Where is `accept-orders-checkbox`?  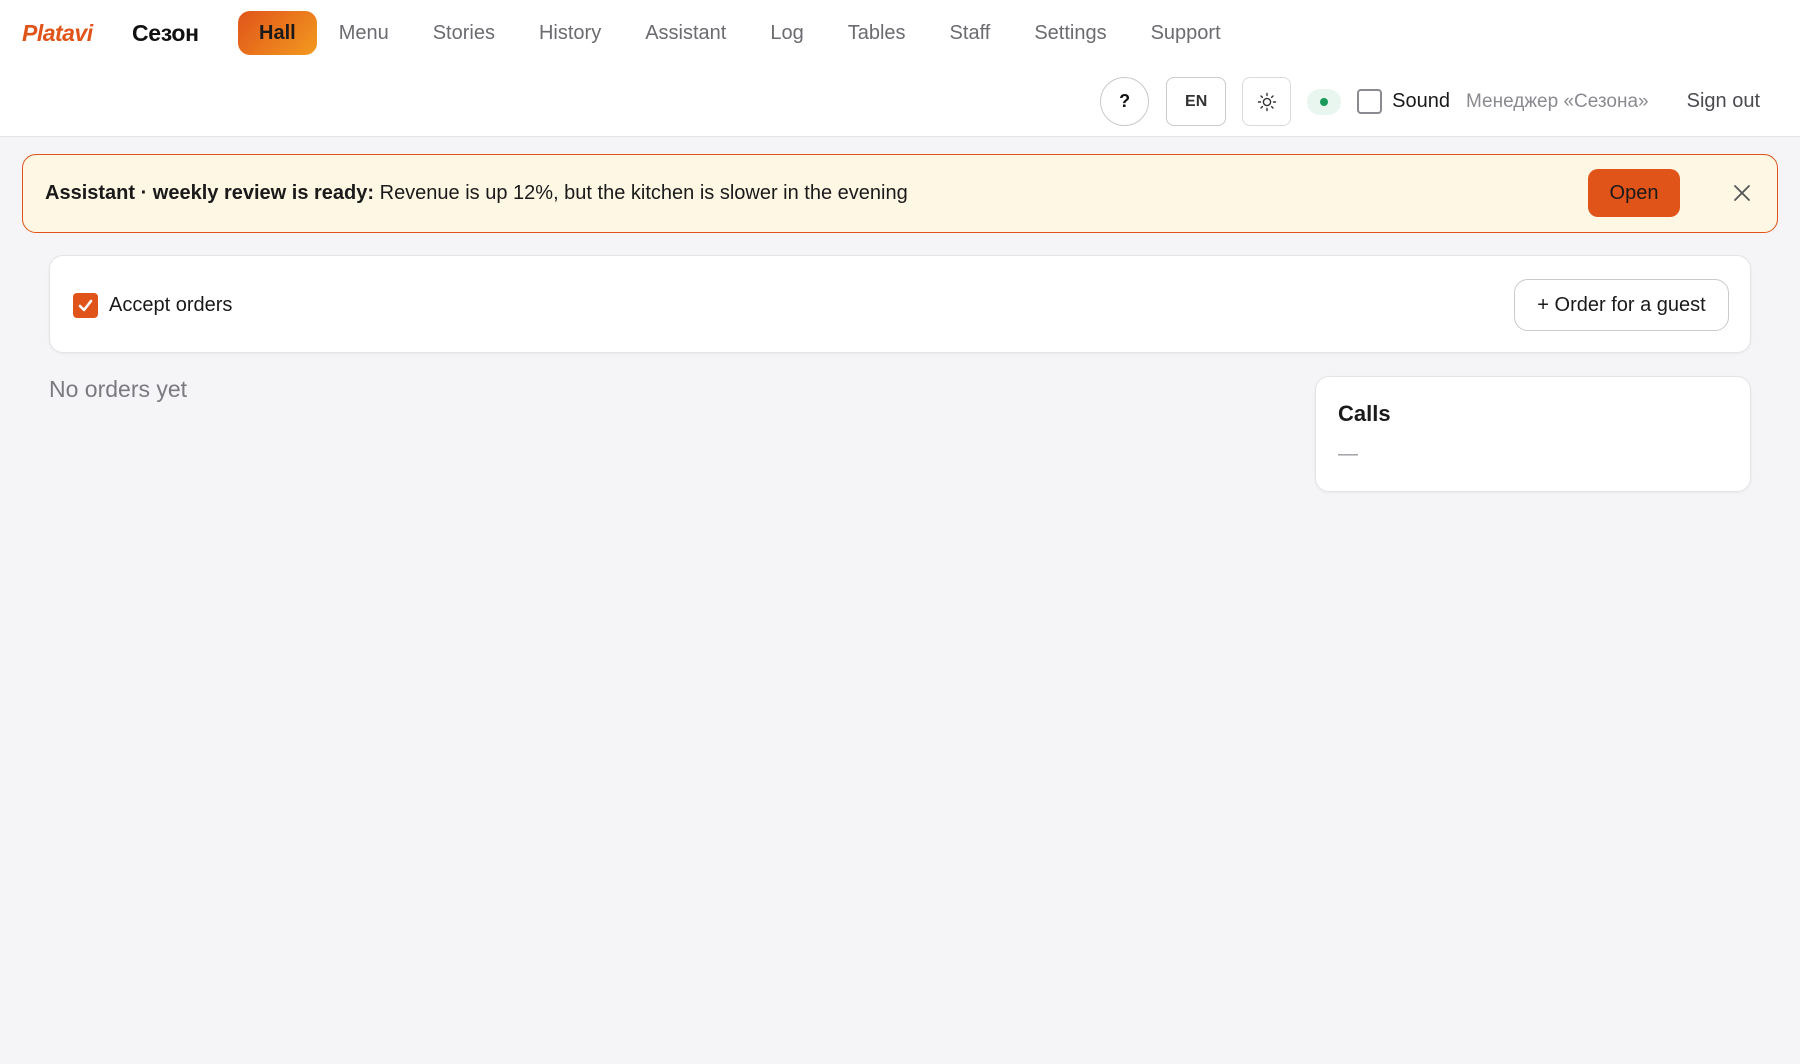 accept-orders-checkbox is located at coordinates (85, 305).